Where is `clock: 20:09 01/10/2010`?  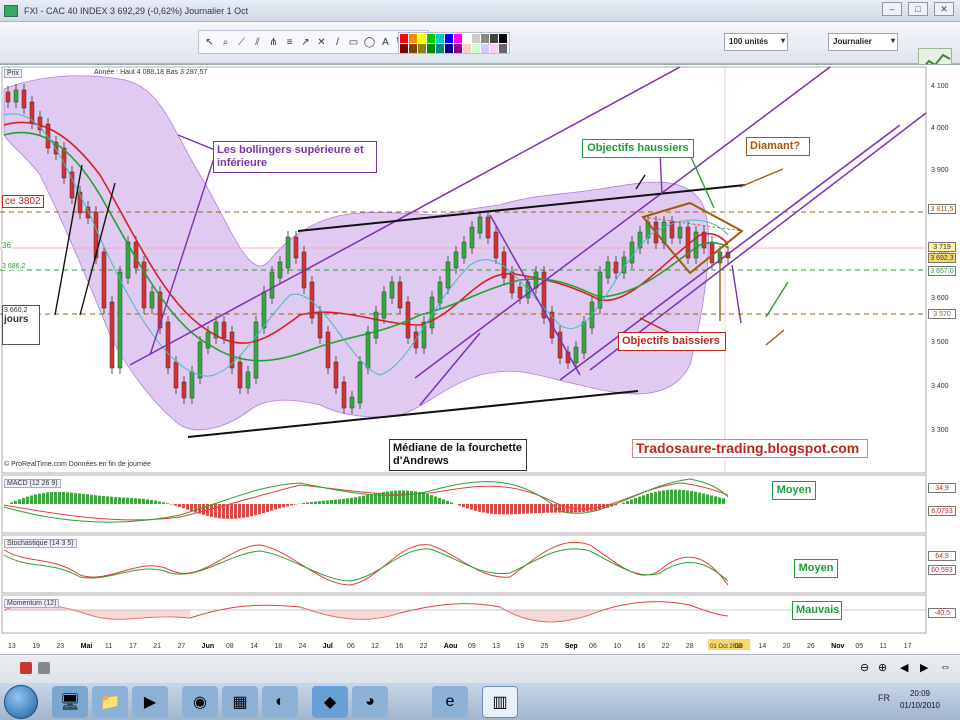 clock: 20:09 01/10/2010 is located at coordinates (920, 700).